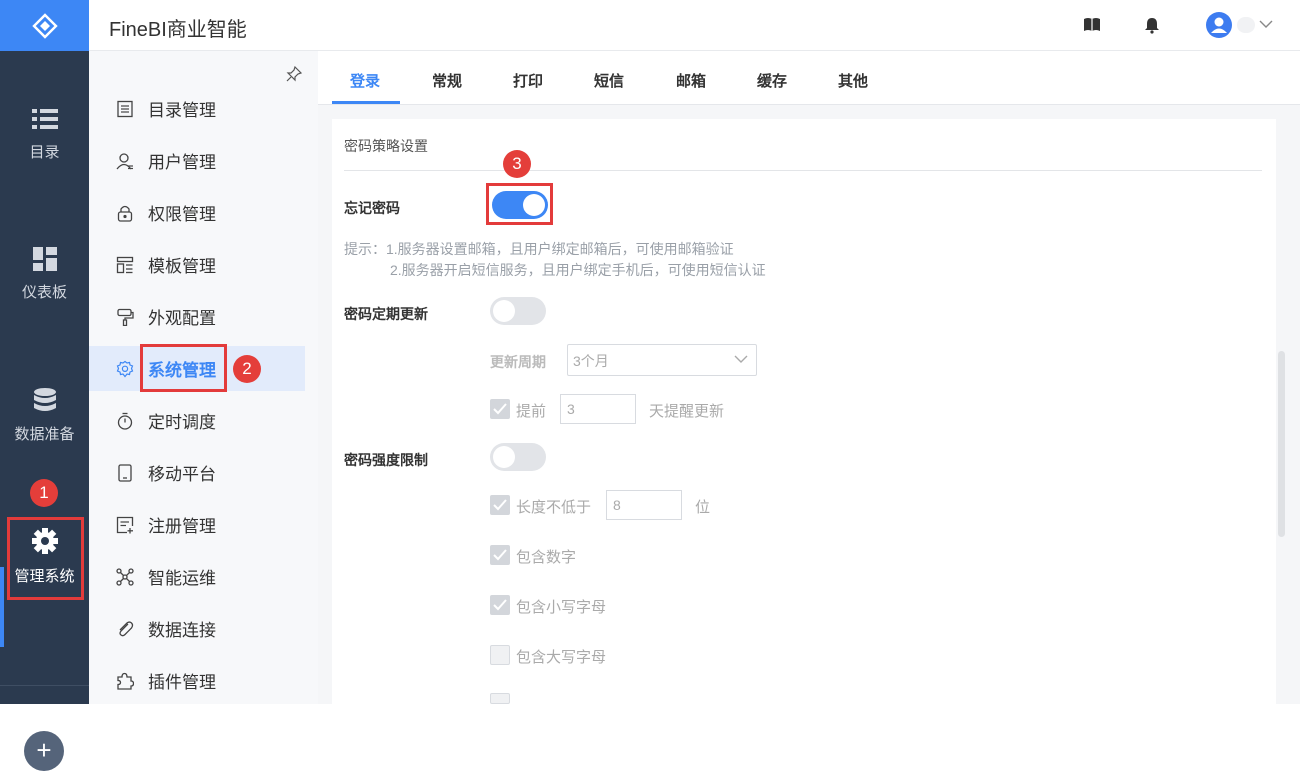 The image size is (1300, 771). Describe the element at coordinates (809, 78) in the screenshot. I see `tab-bar: 登录 常规 打印 短信 邮箱 缓存 其他` at that location.